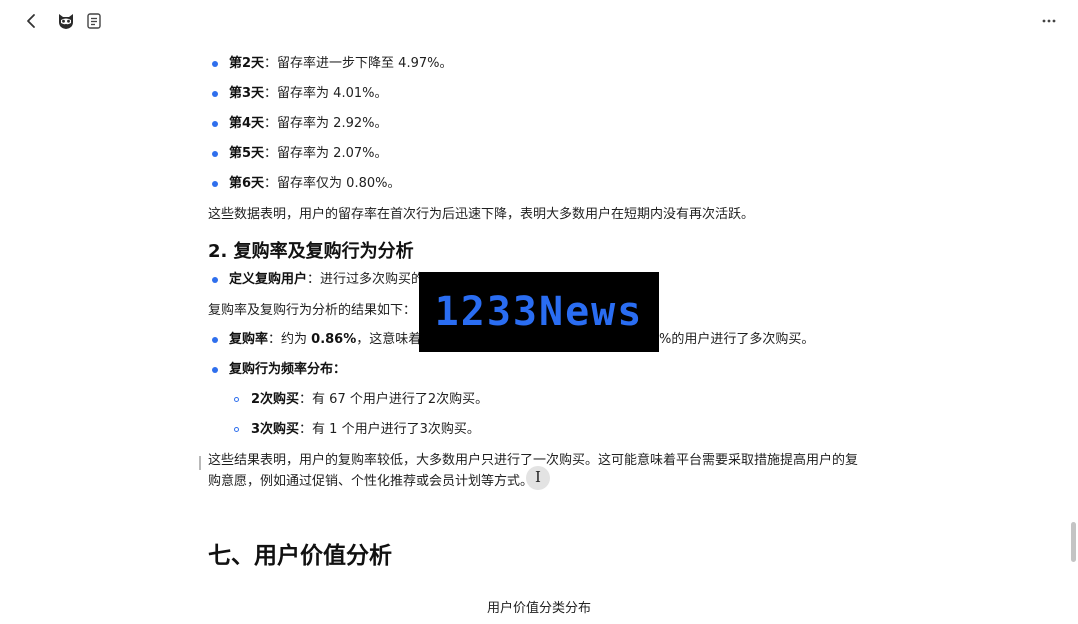 The width and height of the screenshot is (1078, 624). I want to click on repurchase-rate-label: 复购率, so click(249, 339).